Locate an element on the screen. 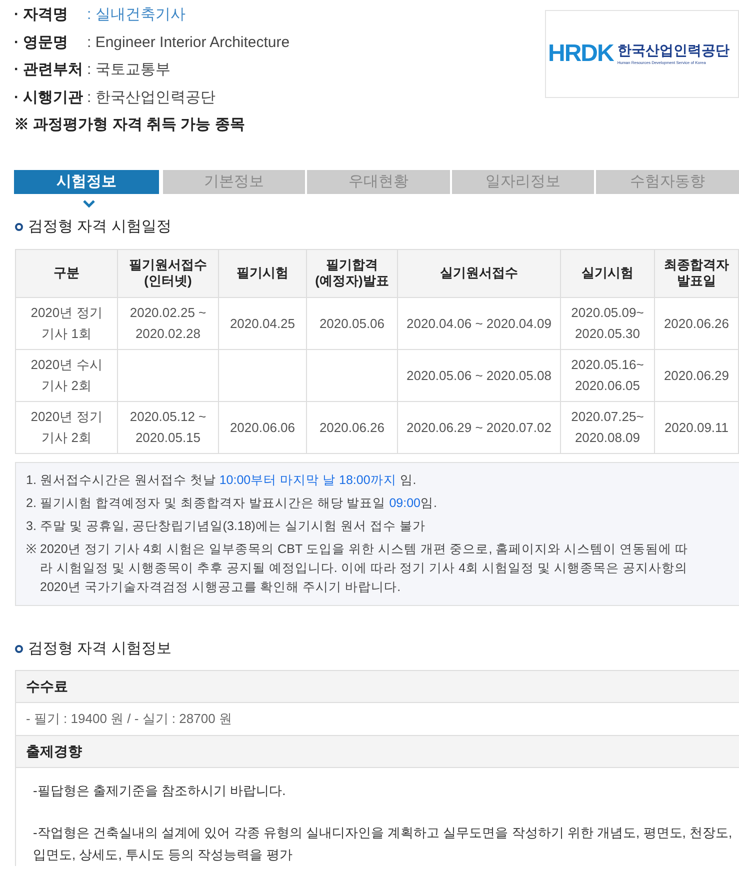  table-cell: 2020년 수시 기사 2회 is located at coordinates (67, 375).